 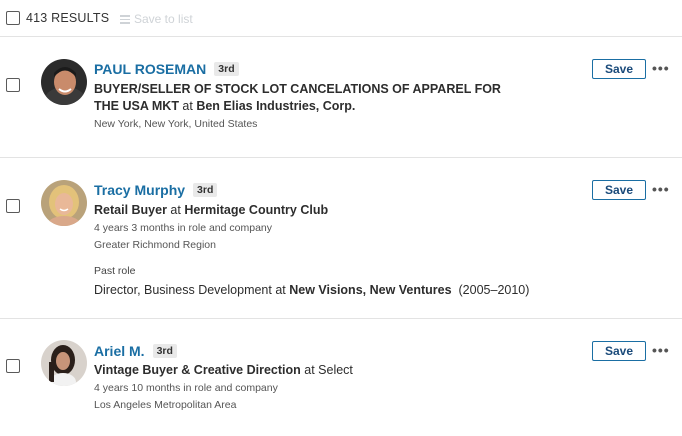 What do you see at coordinates (150, 69) in the screenshot?
I see `profile-name-link: PAUL ROSEMAN` at bounding box center [150, 69].